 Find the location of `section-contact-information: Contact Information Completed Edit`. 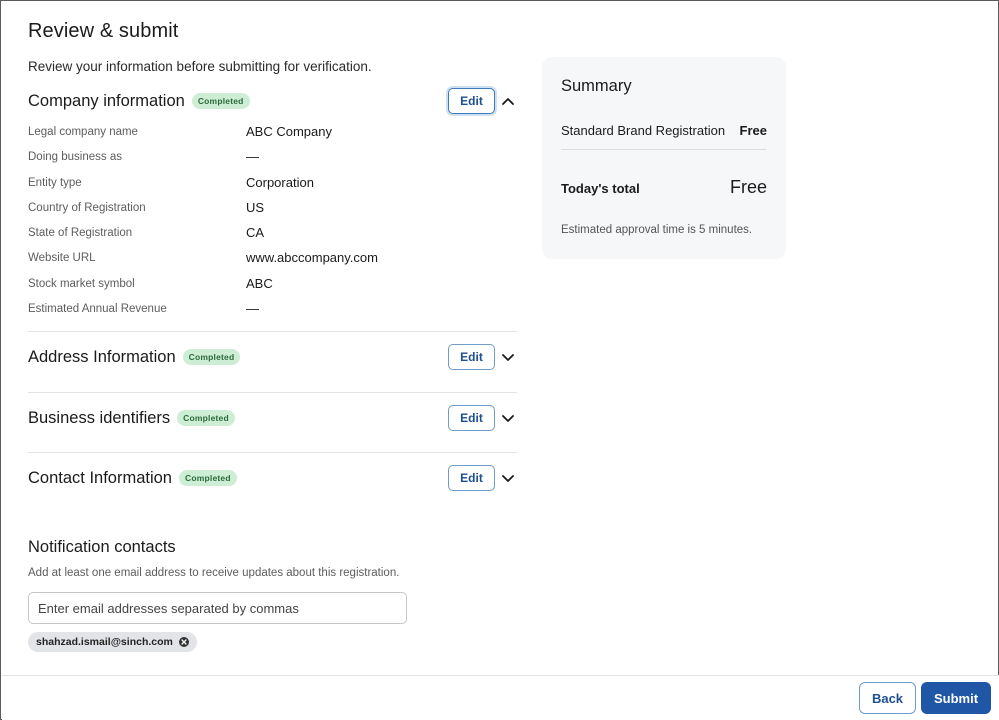

section-contact-information: Contact Information Completed Edit is located at coordinates (272, 478).